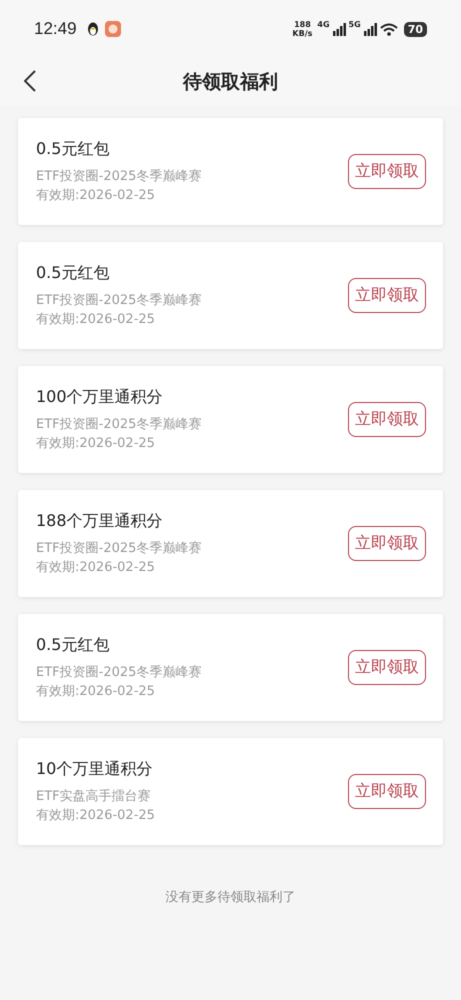  I want to click on reward-title: 188个万里通积分, so click(100, 521).